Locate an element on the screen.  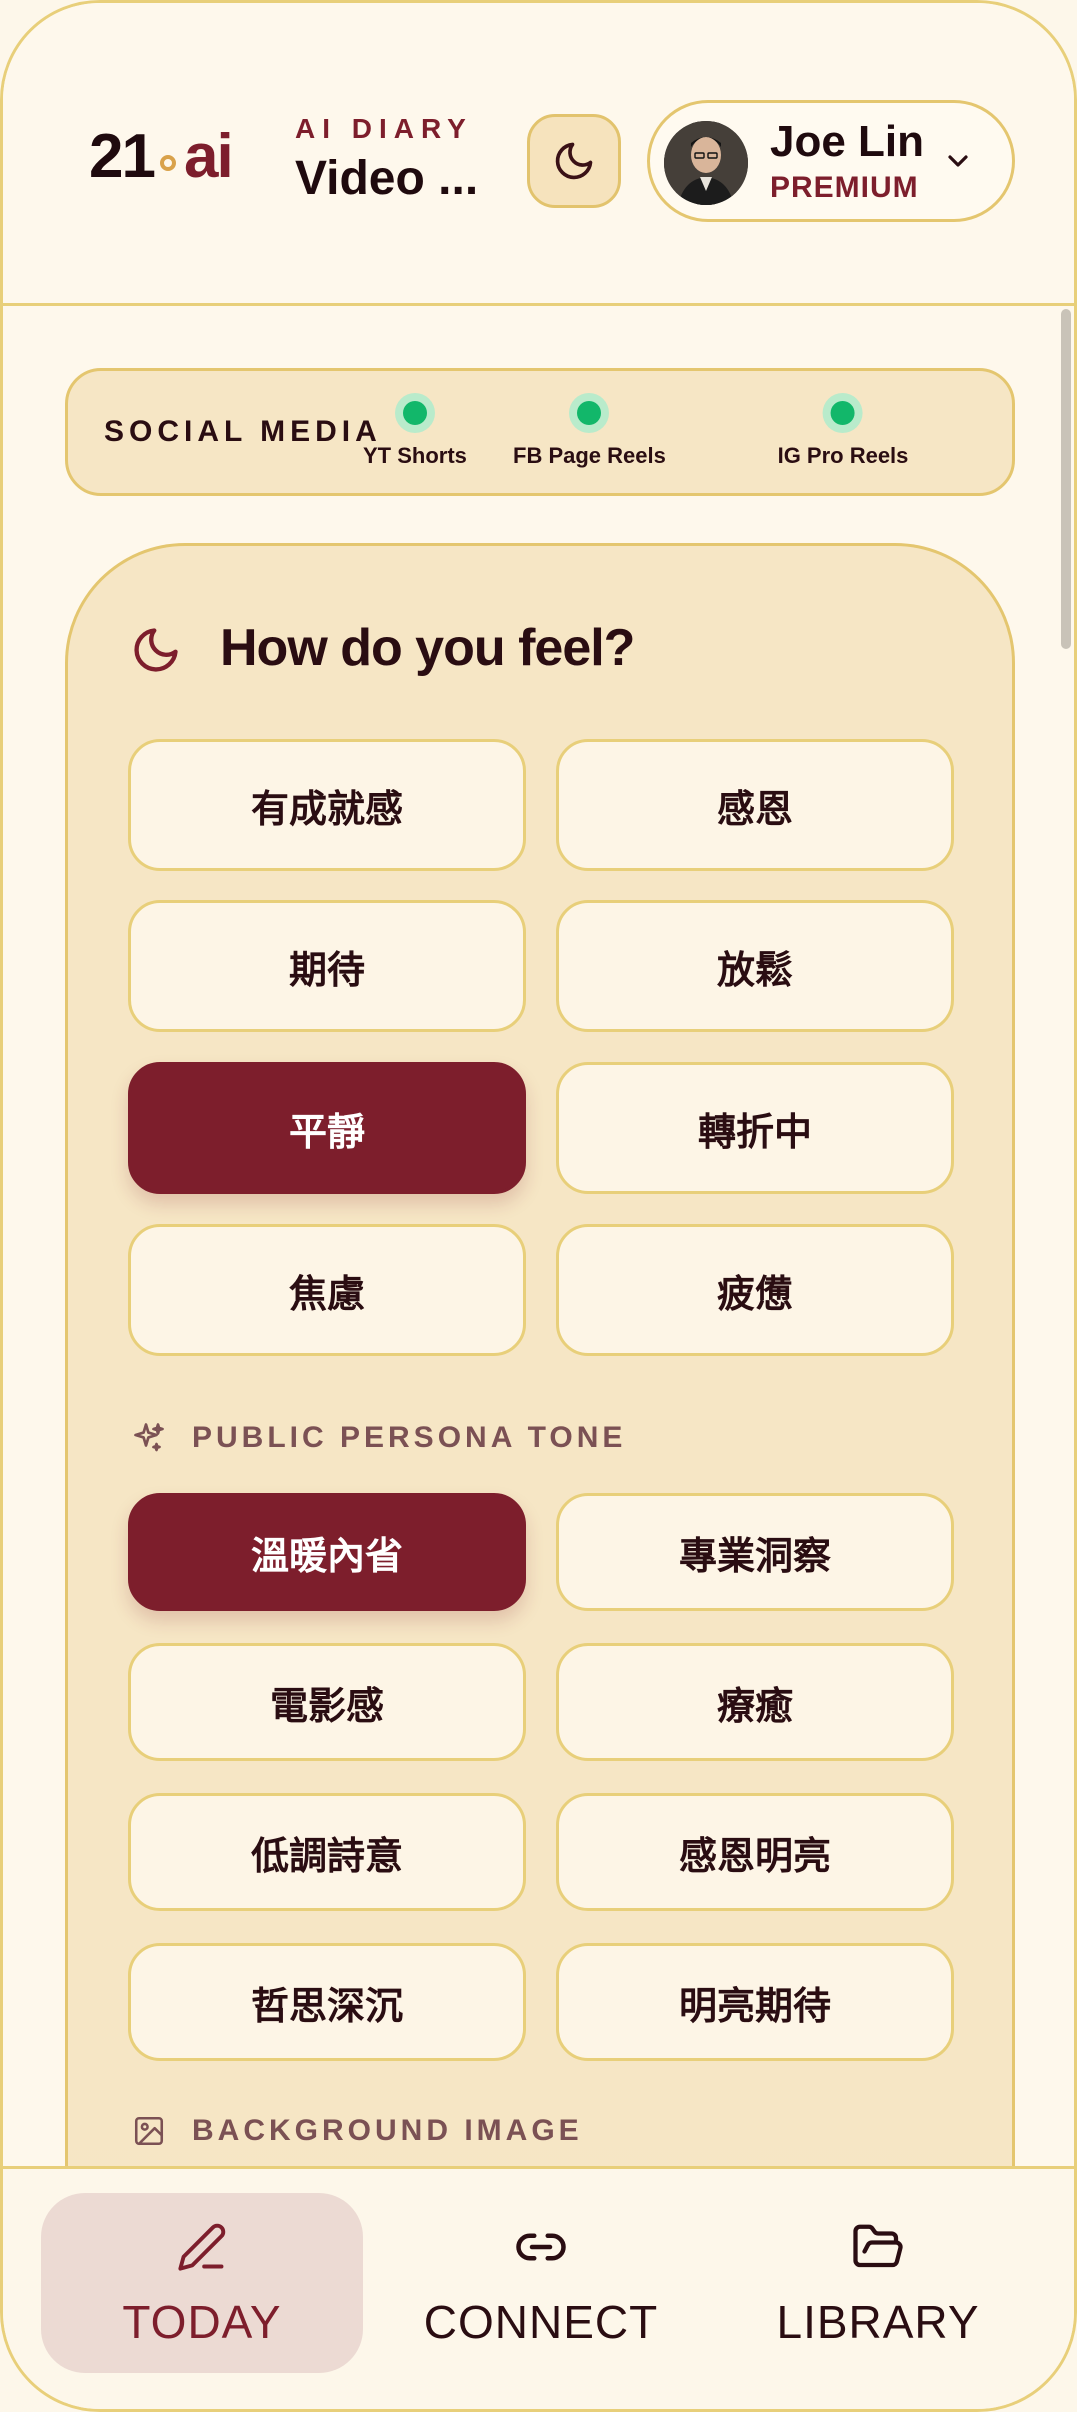
feel-option: 有成就感 is located at coordinates (327, 805).